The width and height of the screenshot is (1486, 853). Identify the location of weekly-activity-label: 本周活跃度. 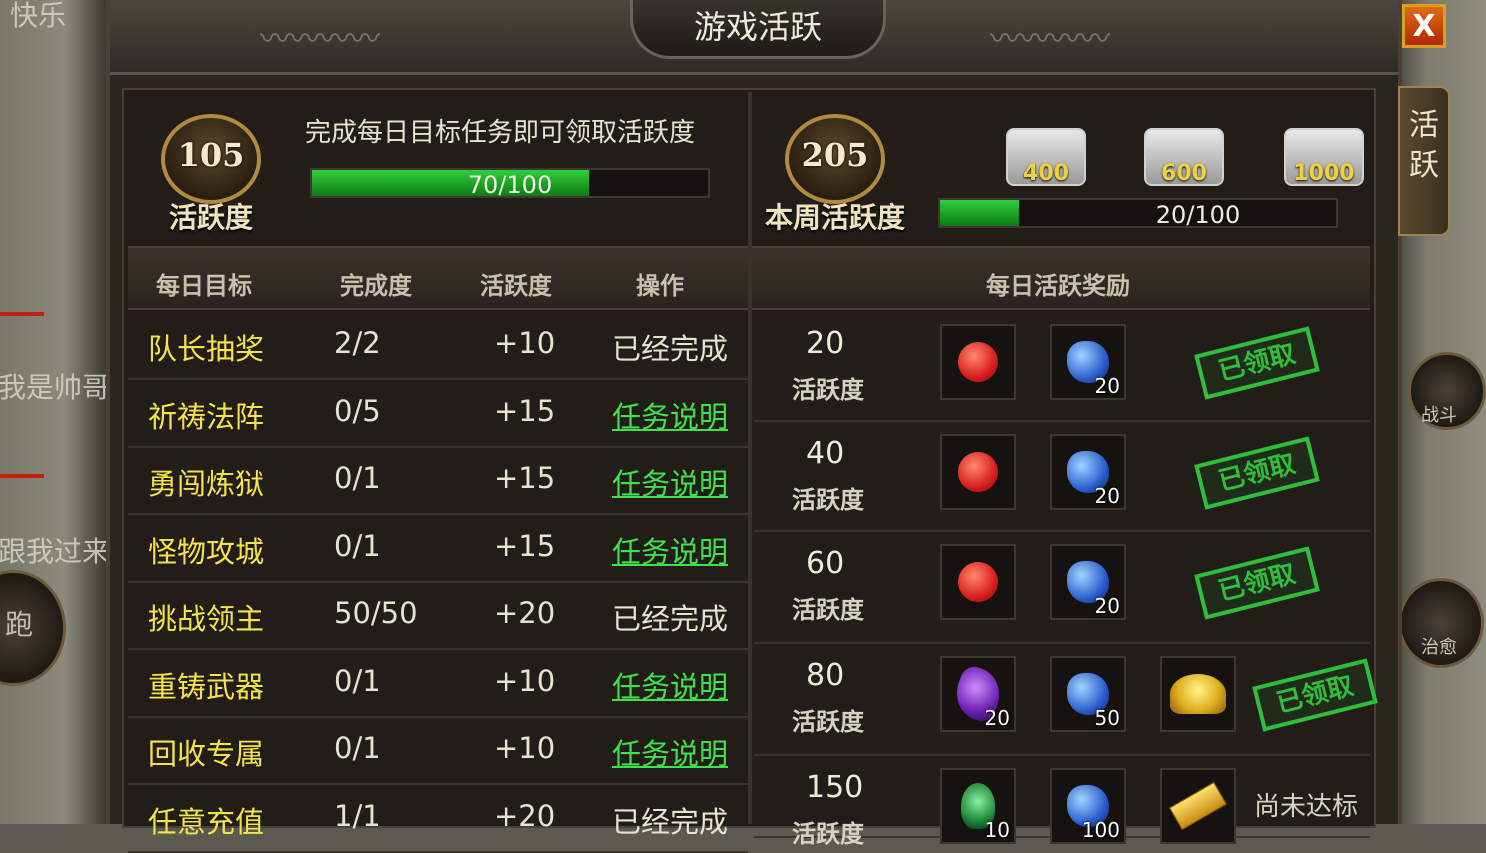
(834, 217).